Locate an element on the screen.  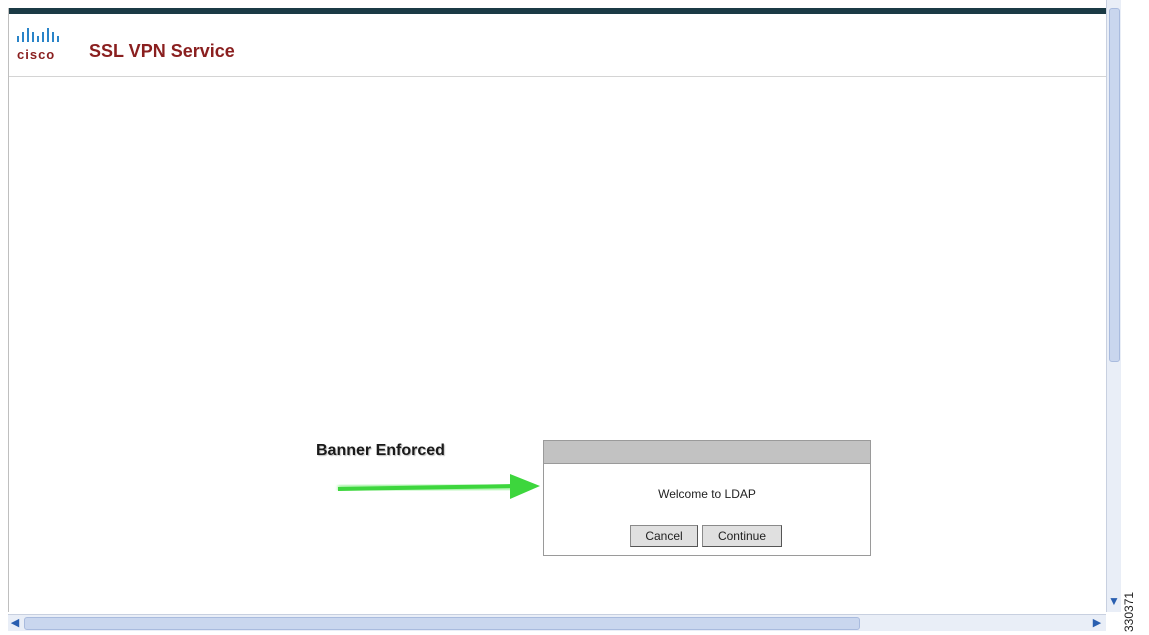
green-arrow-icon is located at coordinates (438, 486).